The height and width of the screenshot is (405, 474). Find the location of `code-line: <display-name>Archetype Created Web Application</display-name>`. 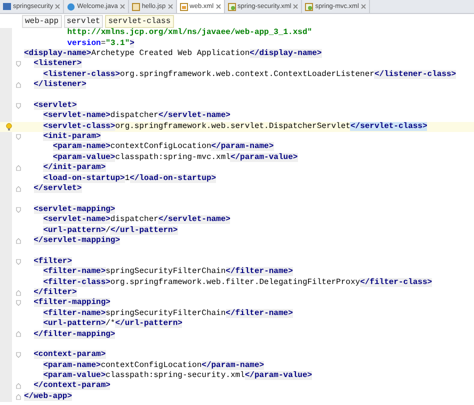

code-line: <display-name>Archetype Created Web Application</display-name> is located at coordinates (173, 53).